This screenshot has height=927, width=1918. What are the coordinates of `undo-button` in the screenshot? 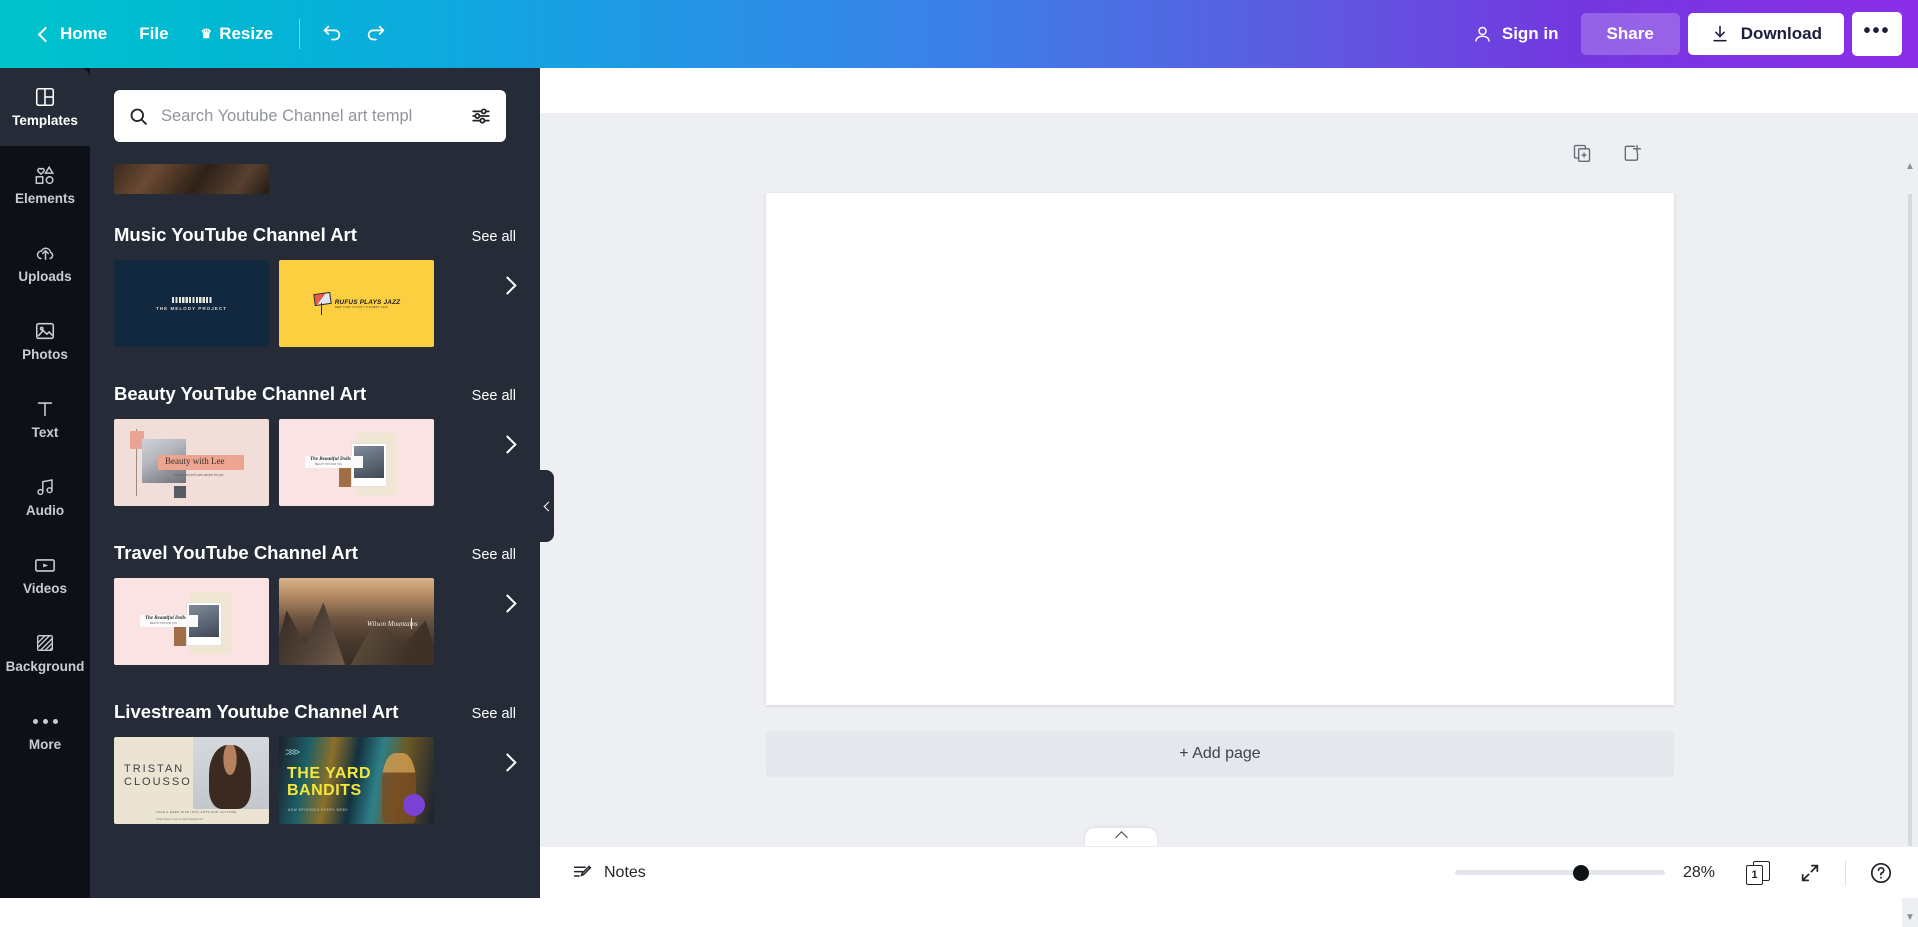 It's located at (332, 34).